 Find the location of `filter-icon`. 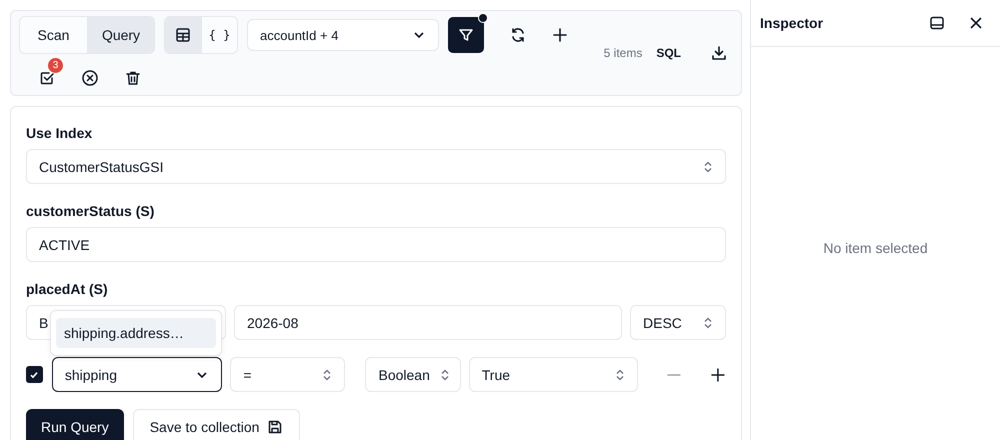

filter-icon is located at coordinates (466, 35).